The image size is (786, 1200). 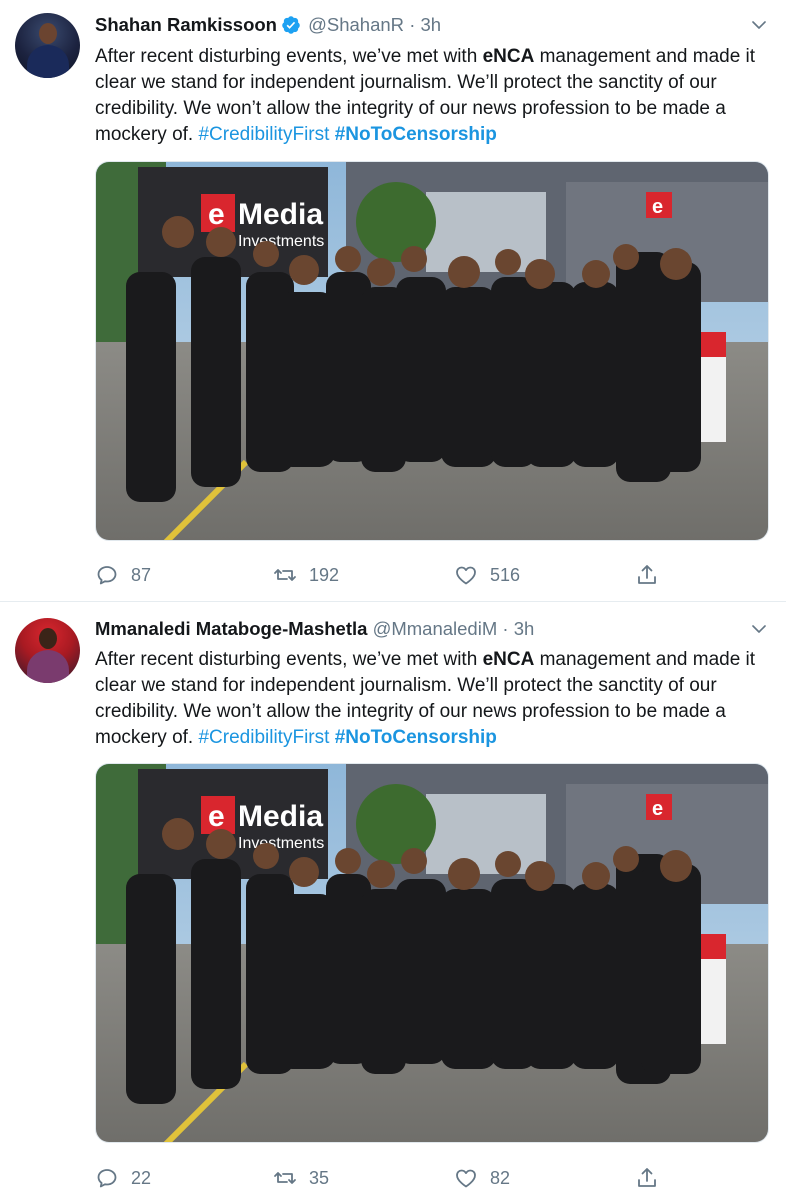 What do you see at coordinates (324, 574) in the screenshot?
I see `retweet-count: 192` at bounding box center [324, 574].